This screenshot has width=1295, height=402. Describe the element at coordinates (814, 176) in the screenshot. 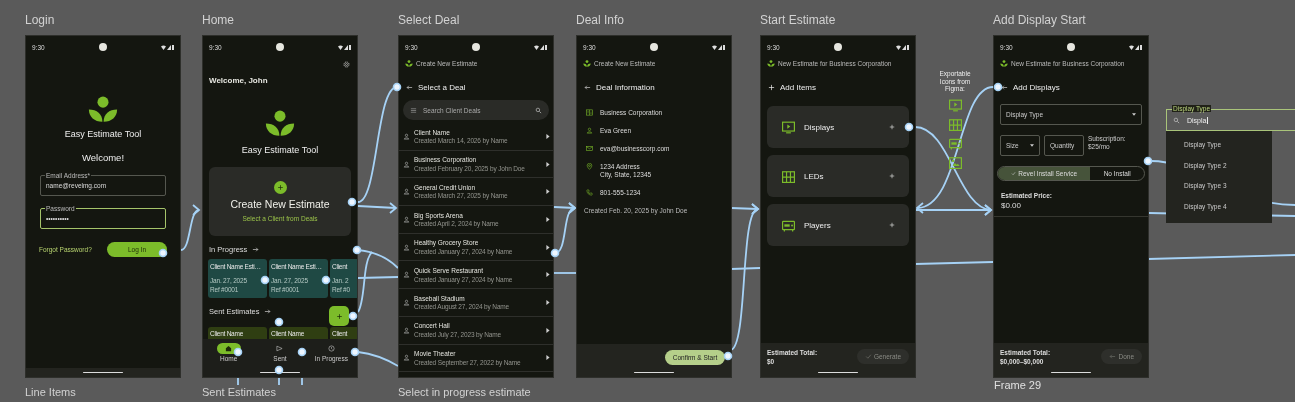

I see `item-category-label: LEDs` at that location.